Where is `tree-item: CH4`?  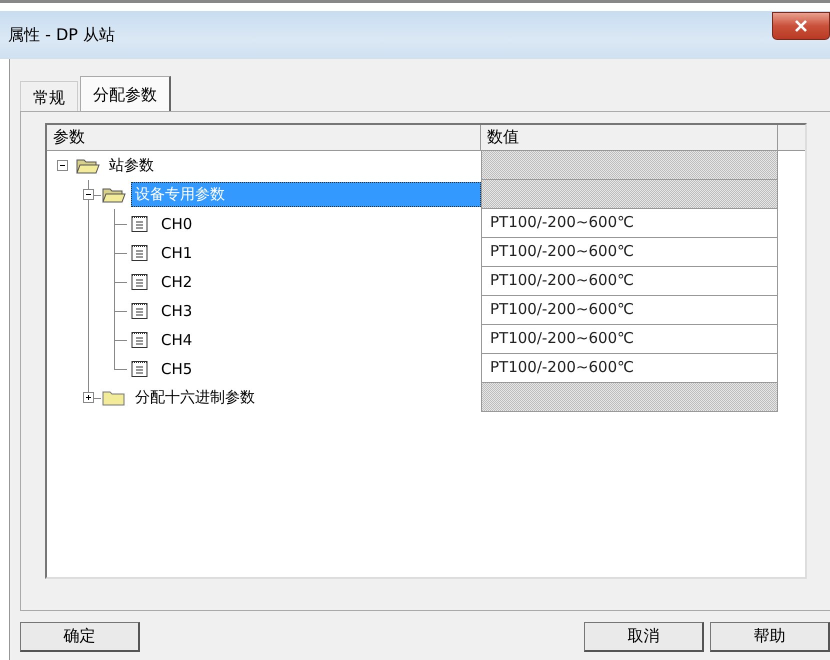 tree-item: CH4 is located at coordinates (319, 340).